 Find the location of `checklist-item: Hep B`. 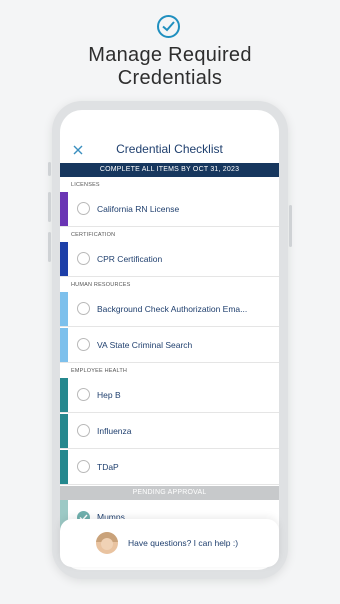

checklist-item: Hep B is located at coordinates (169, 395).